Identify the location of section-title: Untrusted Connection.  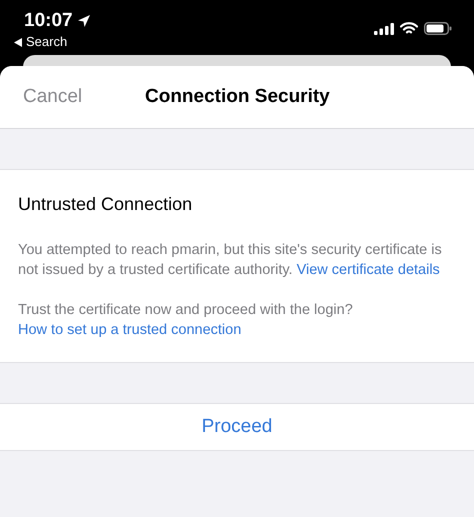
(106, 204).